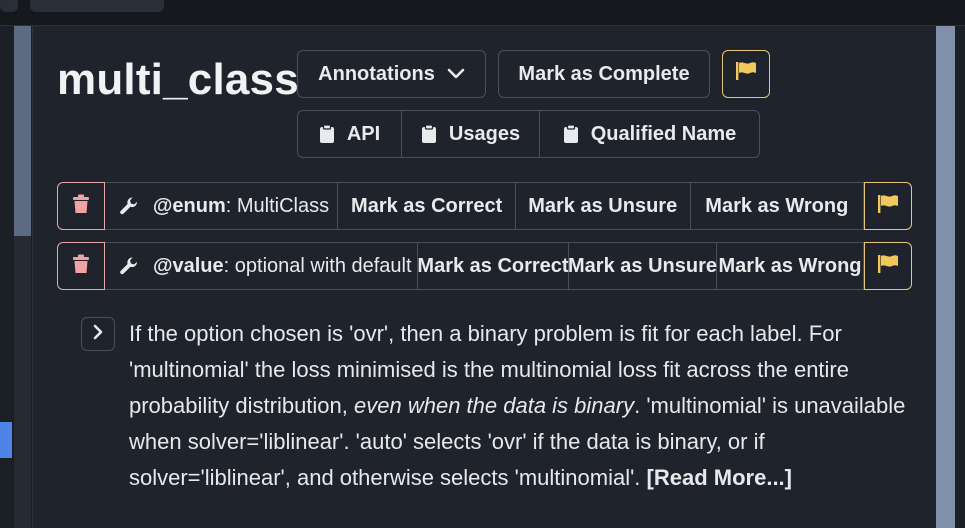 The width and height of the screenshot is (965, 528). I want to click on qualified-name-button: Qualified Name, so click(649, 134).